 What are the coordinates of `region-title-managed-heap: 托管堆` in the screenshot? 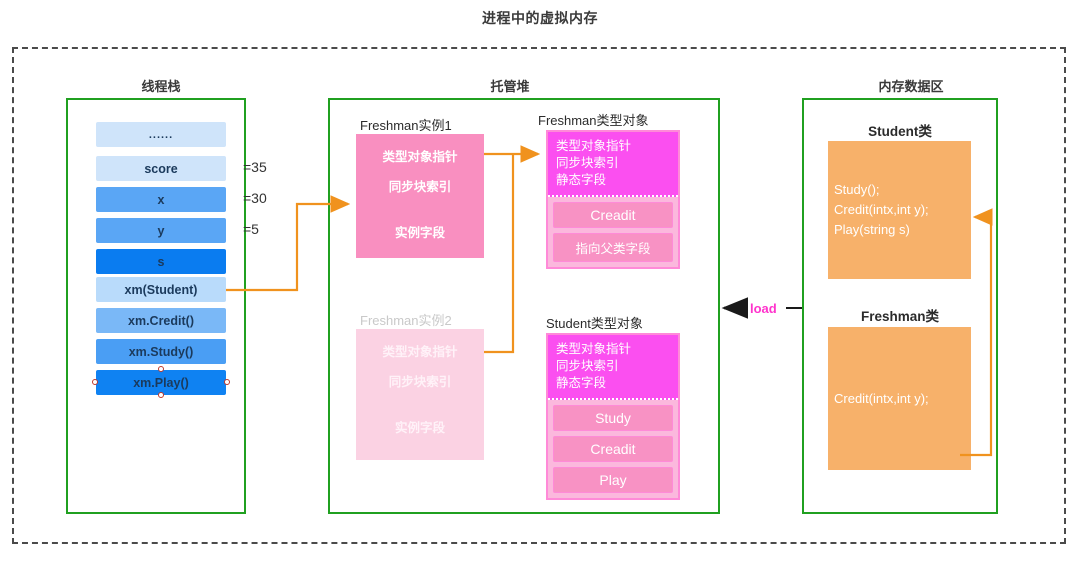 It's located at (510, 86).